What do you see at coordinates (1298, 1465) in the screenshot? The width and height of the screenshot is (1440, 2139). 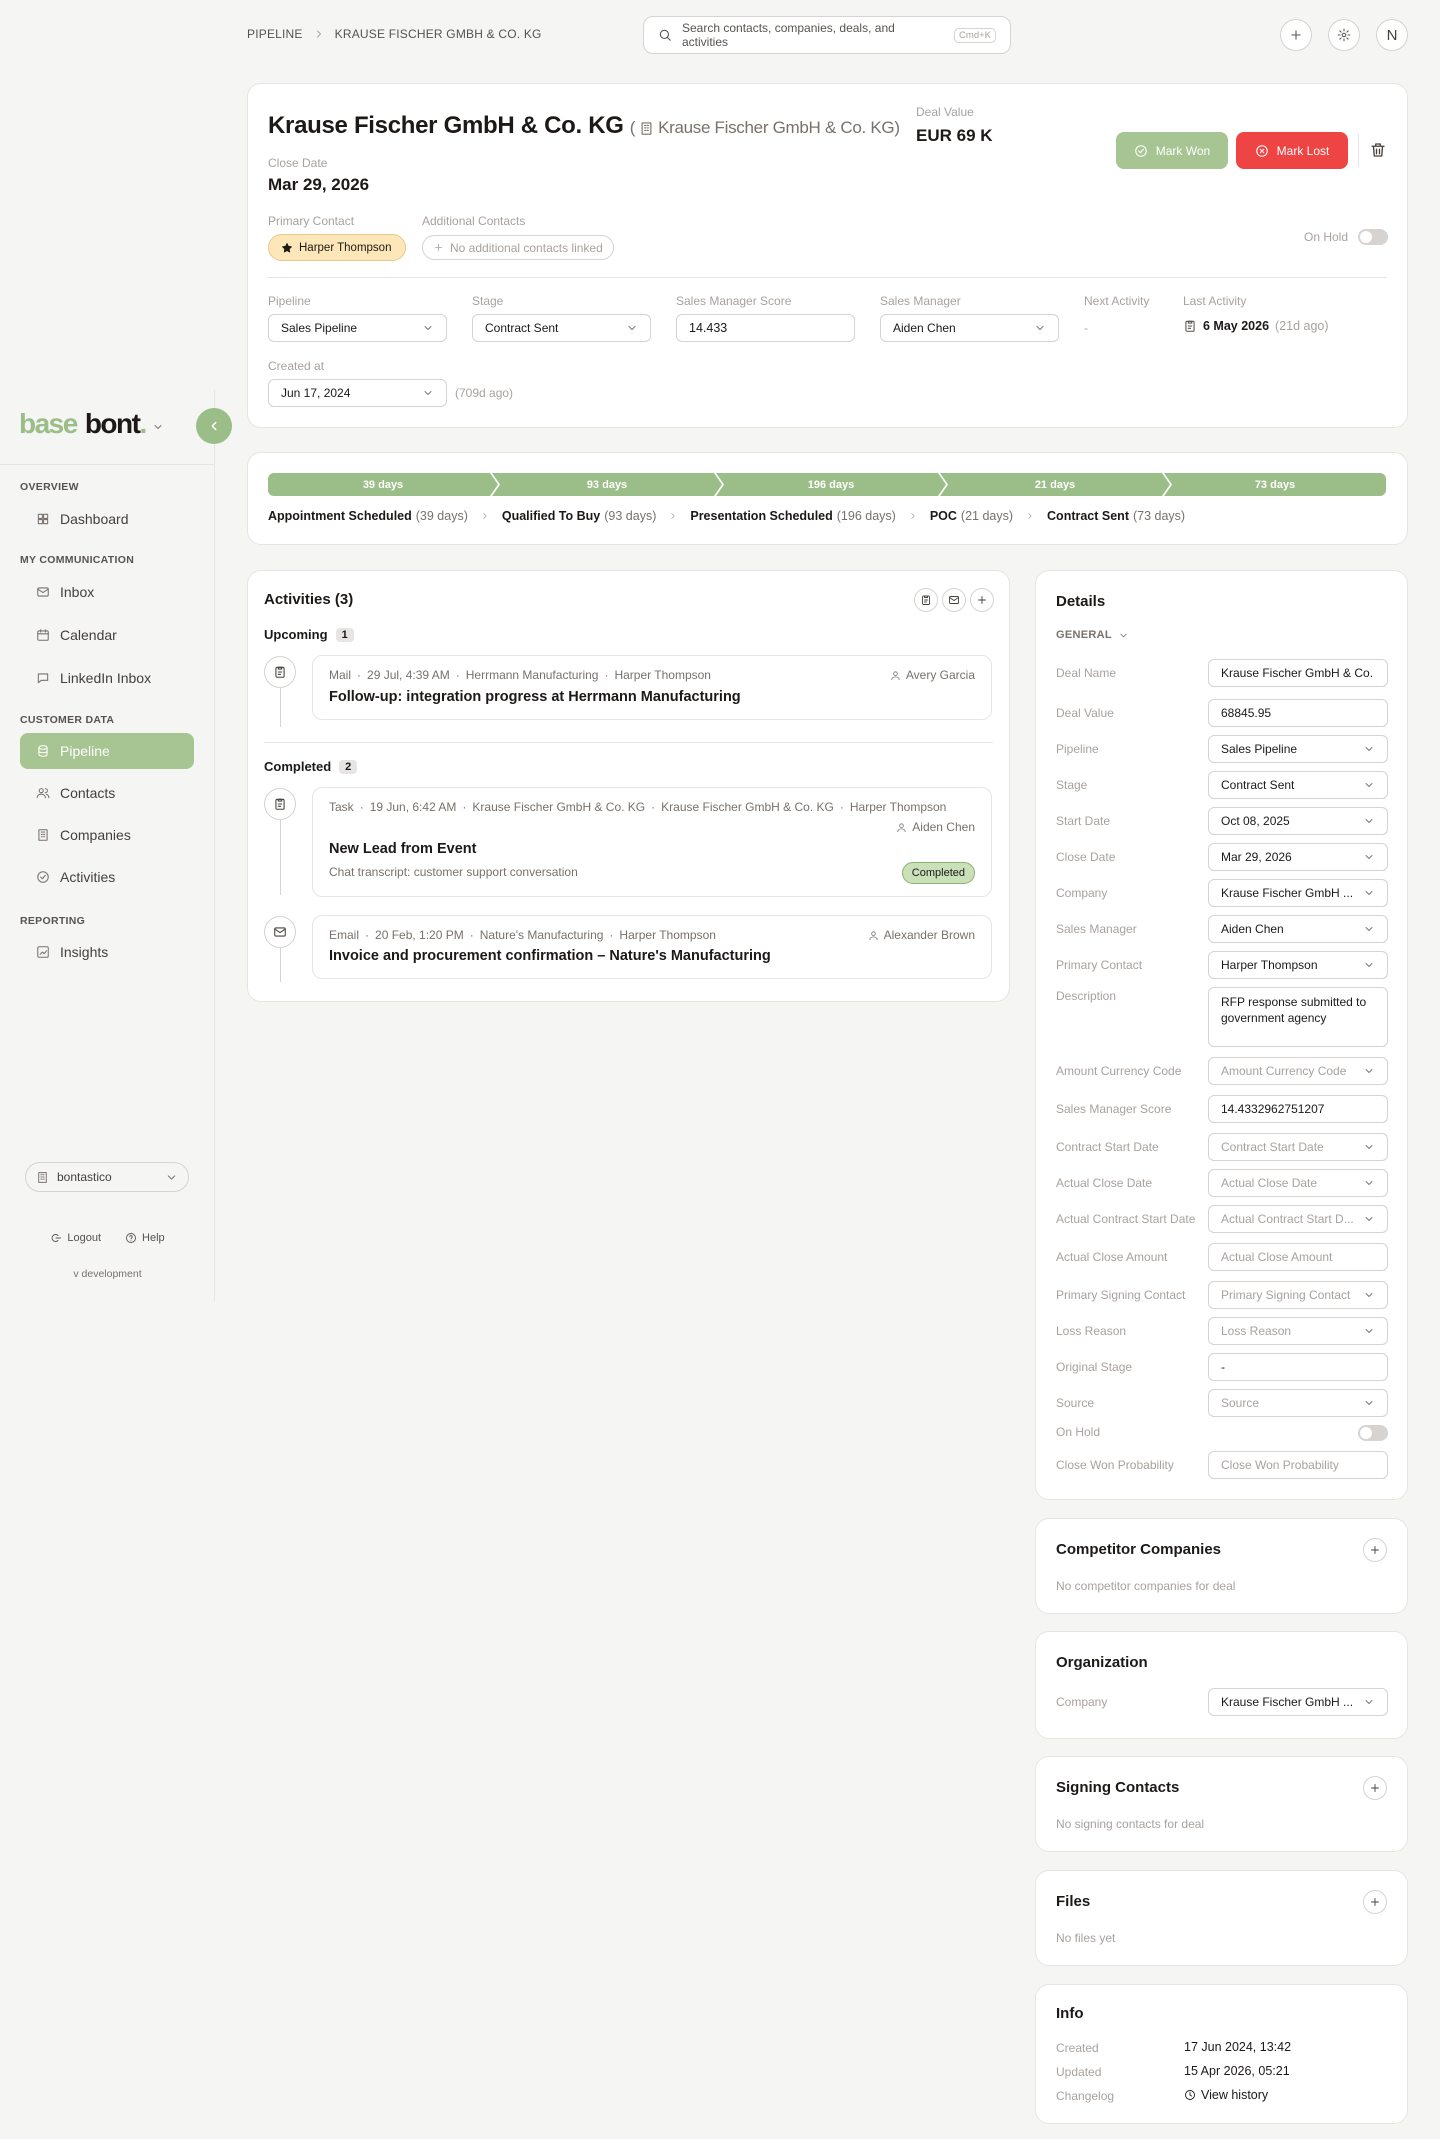 I see `detail-input-close-won-probability: Close Won Probability` at bounding box center [1298, 1465].